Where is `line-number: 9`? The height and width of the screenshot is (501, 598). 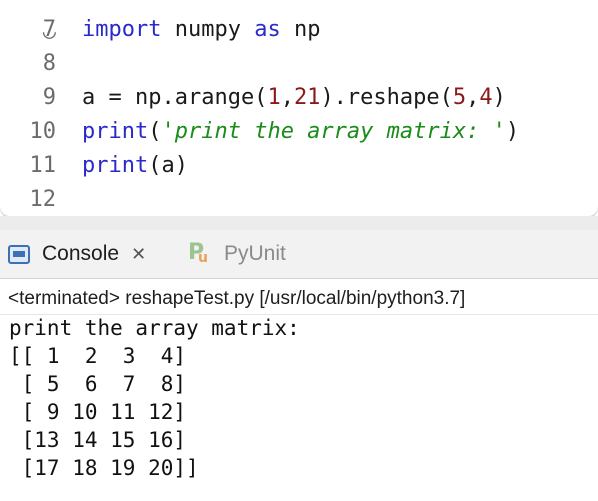
line-number: 9 is located at coordinates (49, 97).